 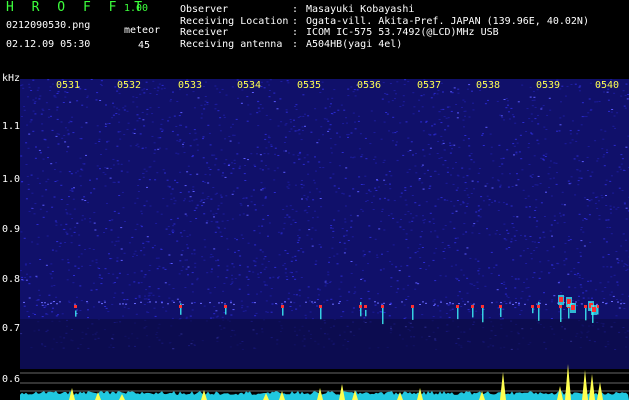 I want to click on y-tick-label: 1.1, so click(x=11, y=126).